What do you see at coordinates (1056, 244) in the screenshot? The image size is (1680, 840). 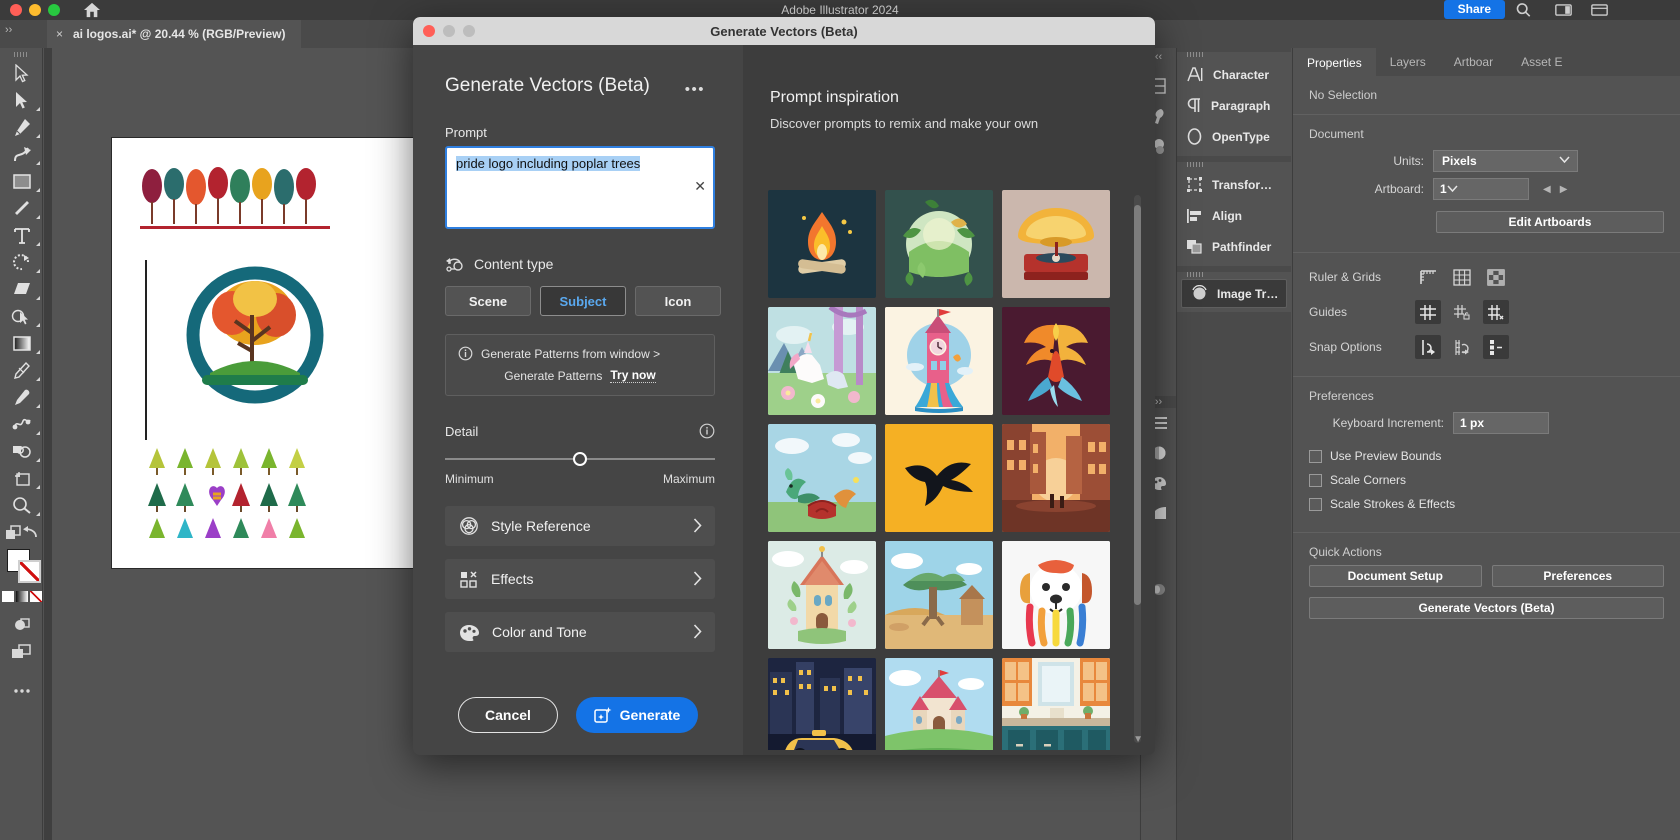 I see `gallery-thumb-gramophone` at bounding box center [1056, 244].